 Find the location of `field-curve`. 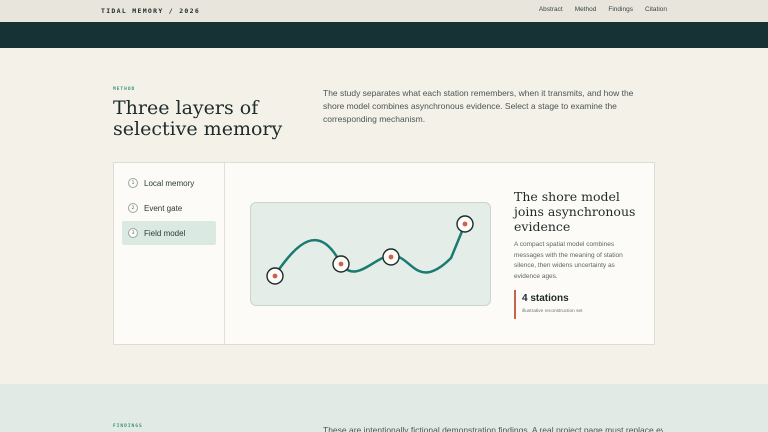

field-curve is located at coordinates (370, 249).